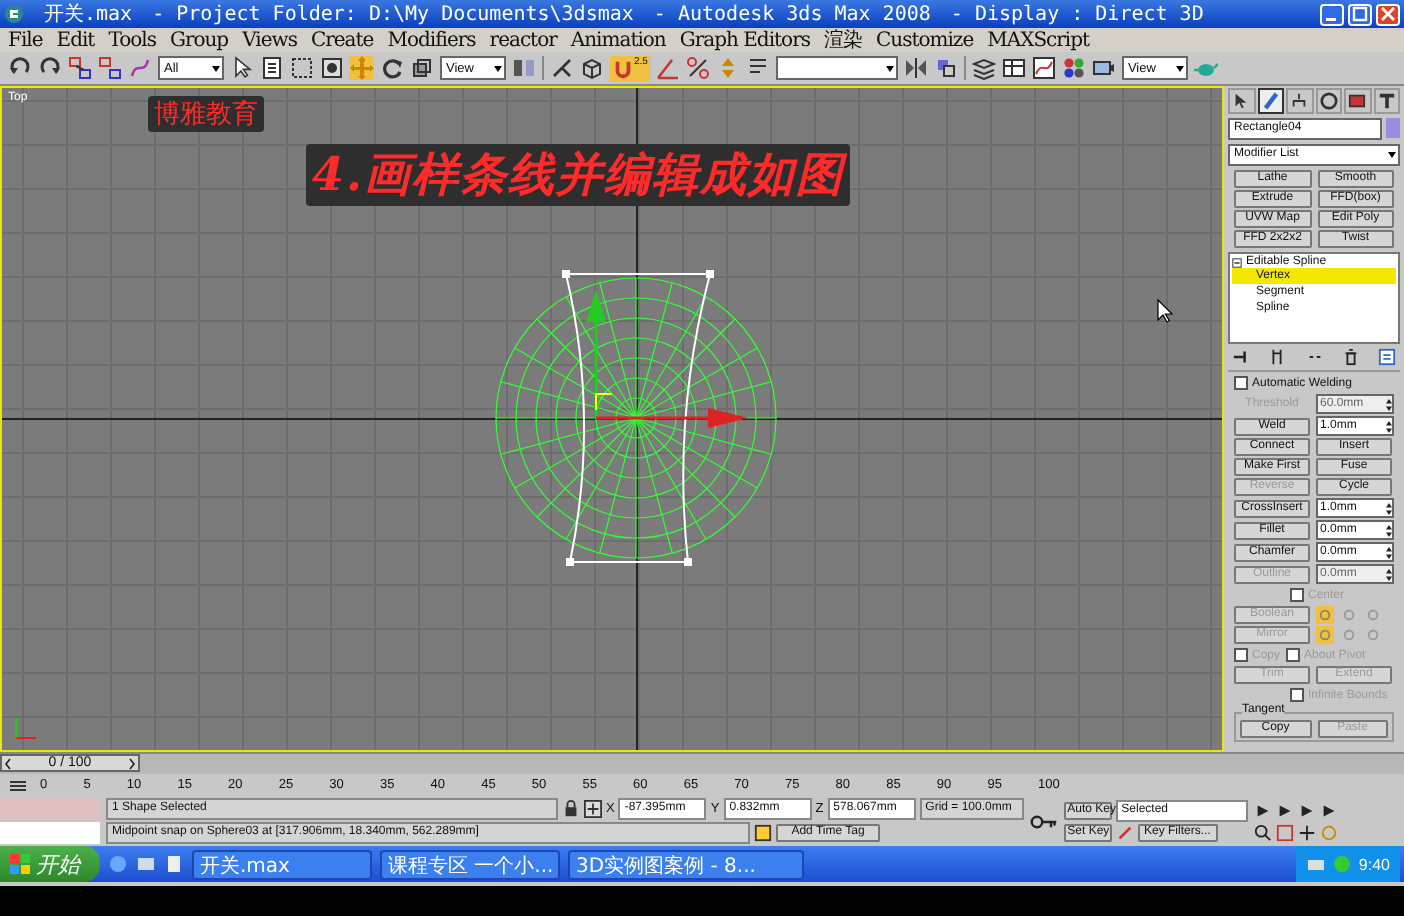 Image resolution: width=1404 pixels, height=916 pixels. I want to click on configure-icon, so click(1387, 357).